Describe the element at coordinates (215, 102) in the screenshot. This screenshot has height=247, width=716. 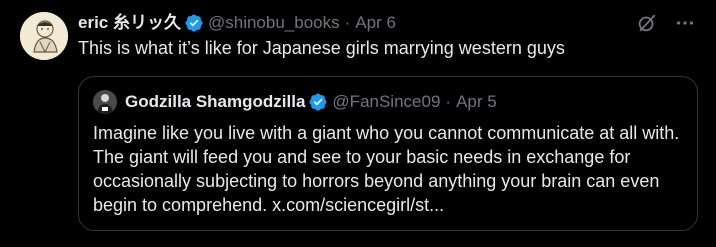
I see `quoted-author-name: Godzilla Shamgodzilla` at that location.